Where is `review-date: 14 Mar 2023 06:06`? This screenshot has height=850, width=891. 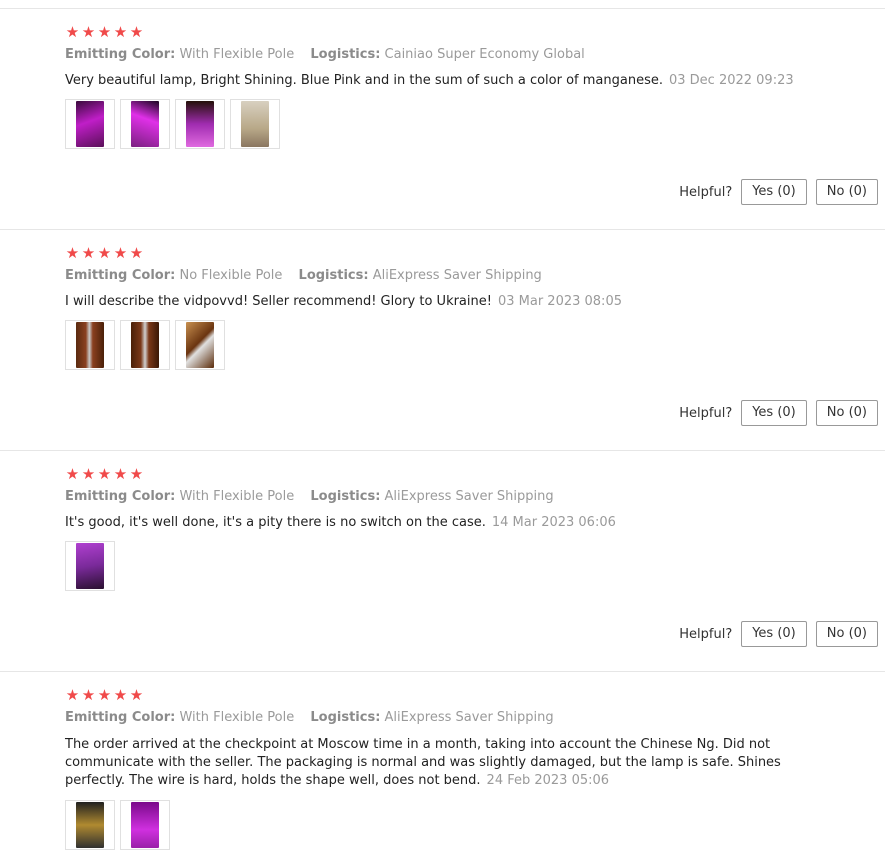 review-date: 14 Mar 2023 06:06 is located at coordinates (553, 522).